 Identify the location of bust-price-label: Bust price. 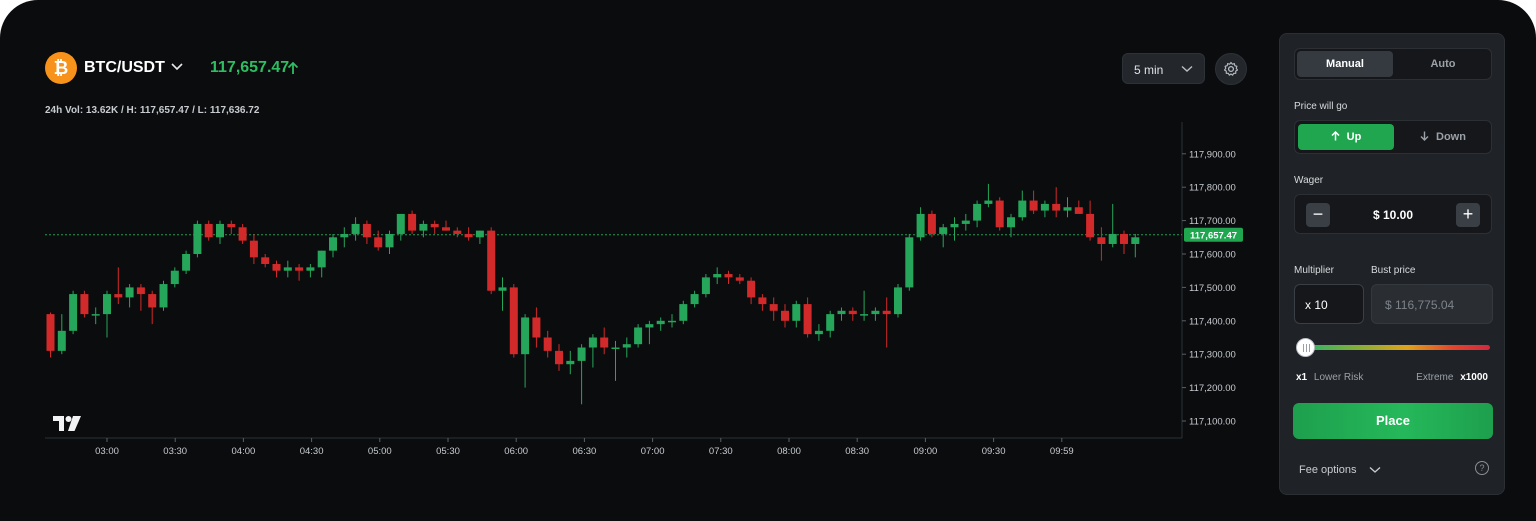
(1393, 270).